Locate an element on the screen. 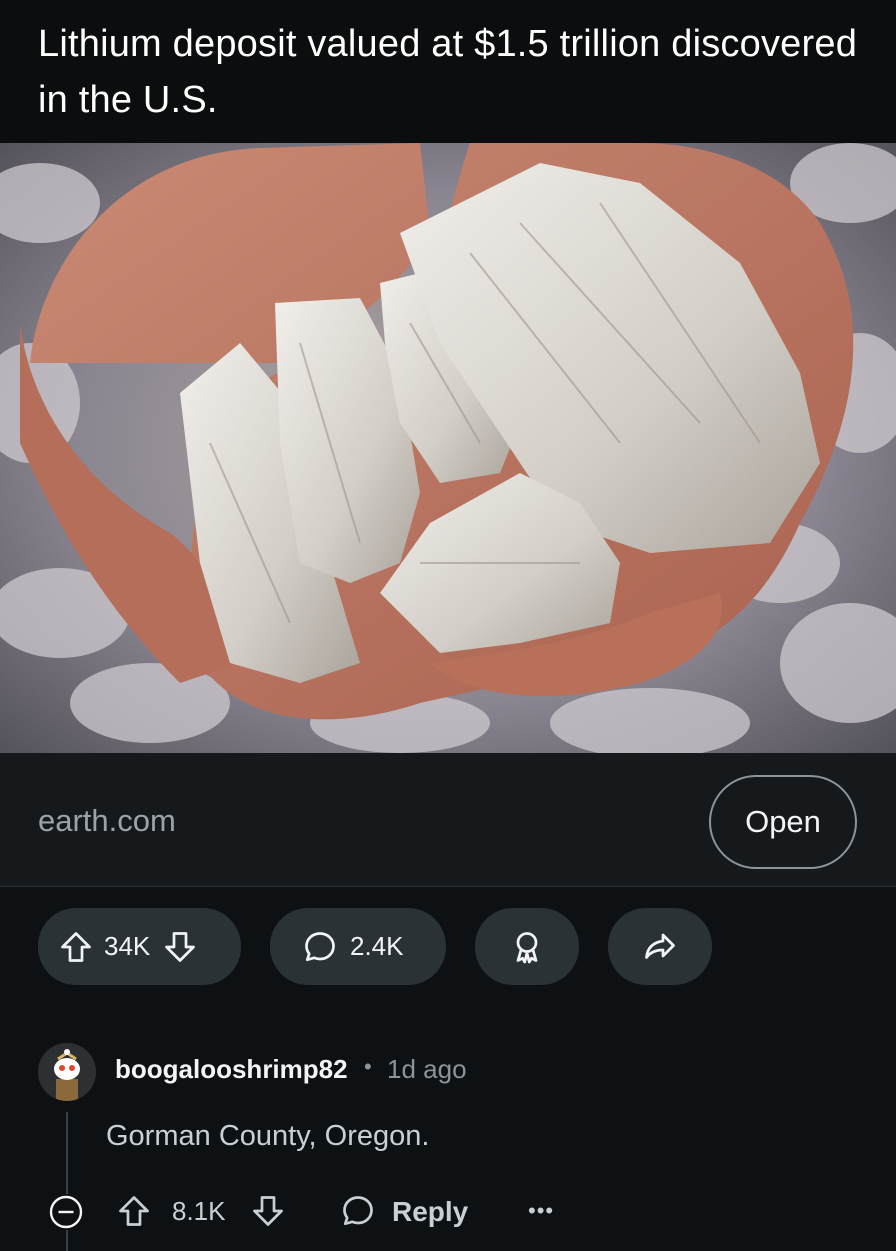 The width and height of the screenshot is (896, 1251). comment-actions: 8.1K Reply ••• is located at coordinates (448, 1213).